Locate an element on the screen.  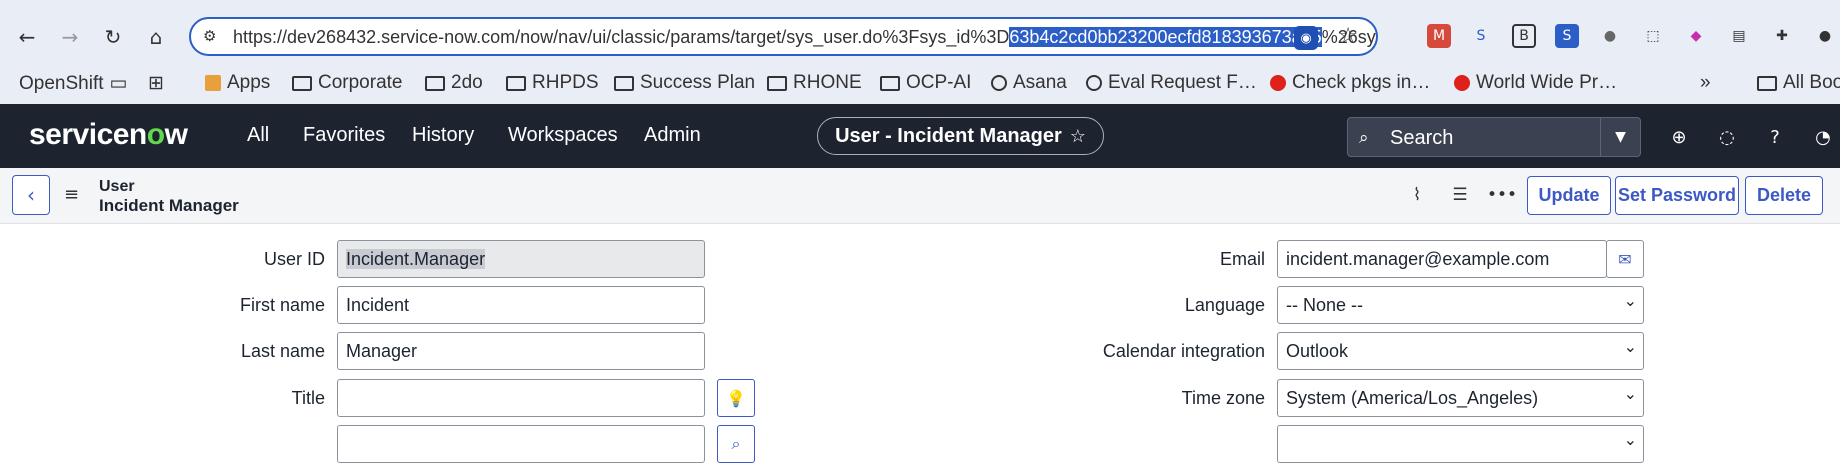
first-name-field: Incident is located at coordinates (521, 305).